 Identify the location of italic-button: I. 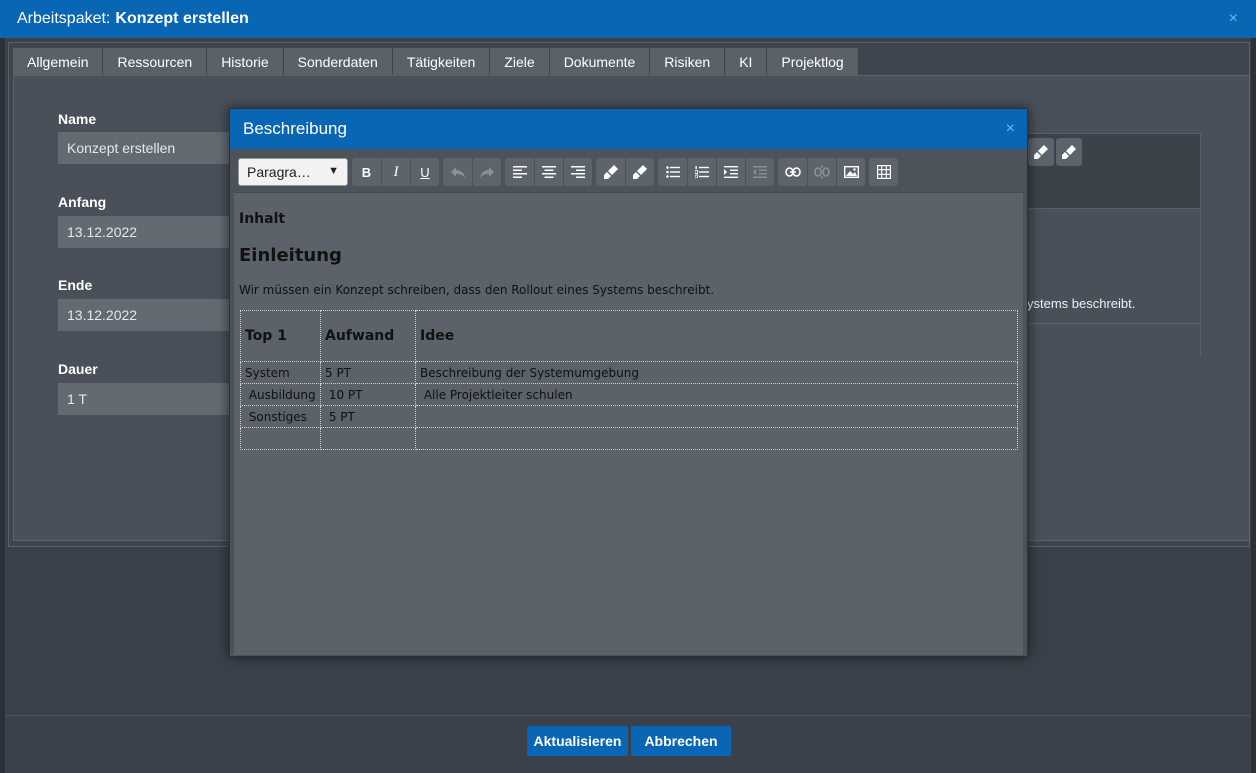
(395, 172).